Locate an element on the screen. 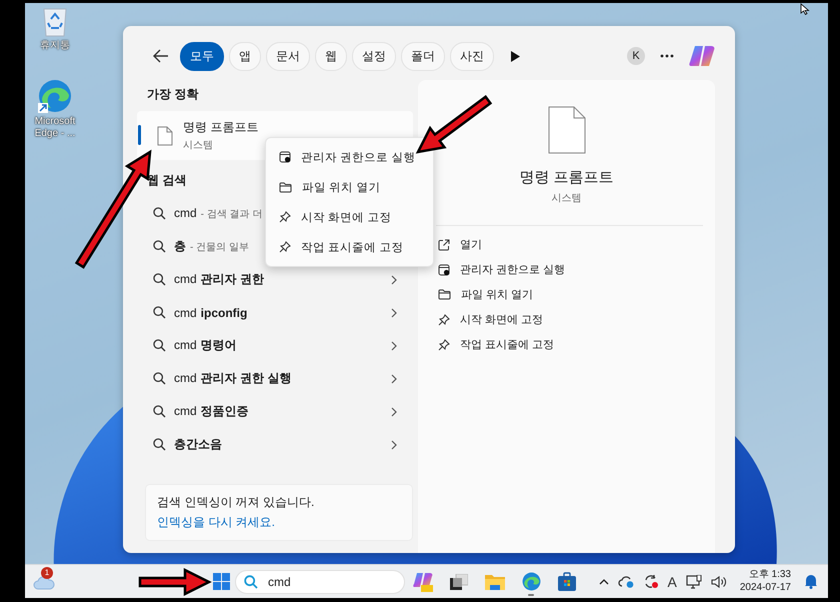  desktop-icon-label: 휴지통 is located at coordinates (55, 46).